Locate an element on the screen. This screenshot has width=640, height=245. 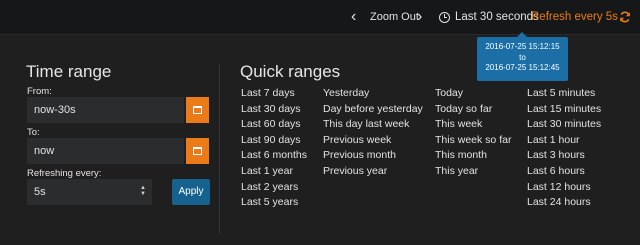
select-arrows-icon: ▲ ▼ is located at coordinates (143, 191).